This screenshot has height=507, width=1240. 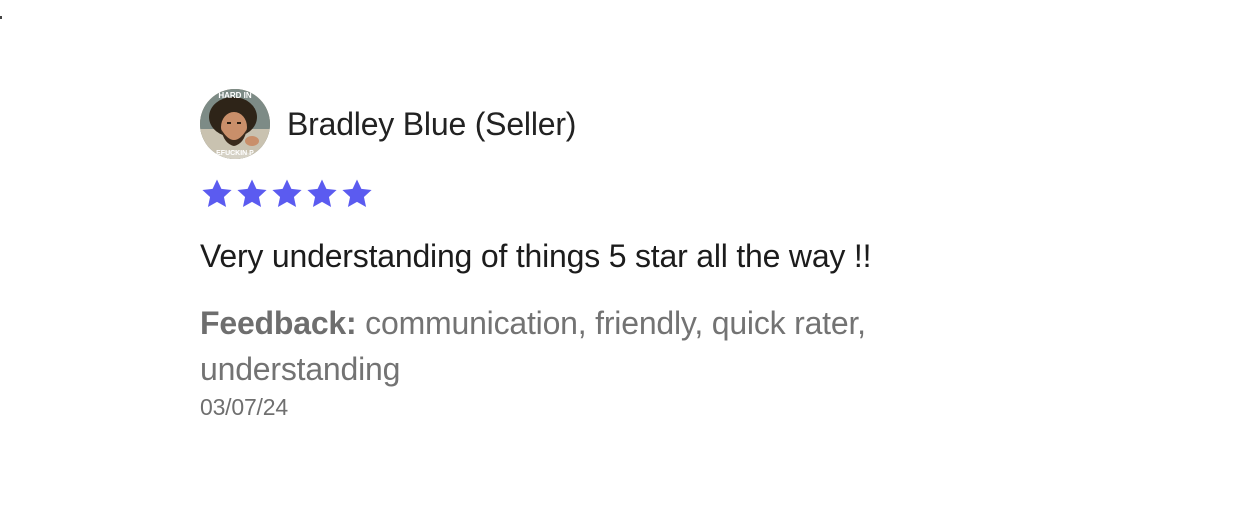 I want to click on avatar-caption-top: HARD IN, so click(x=235, y=95).